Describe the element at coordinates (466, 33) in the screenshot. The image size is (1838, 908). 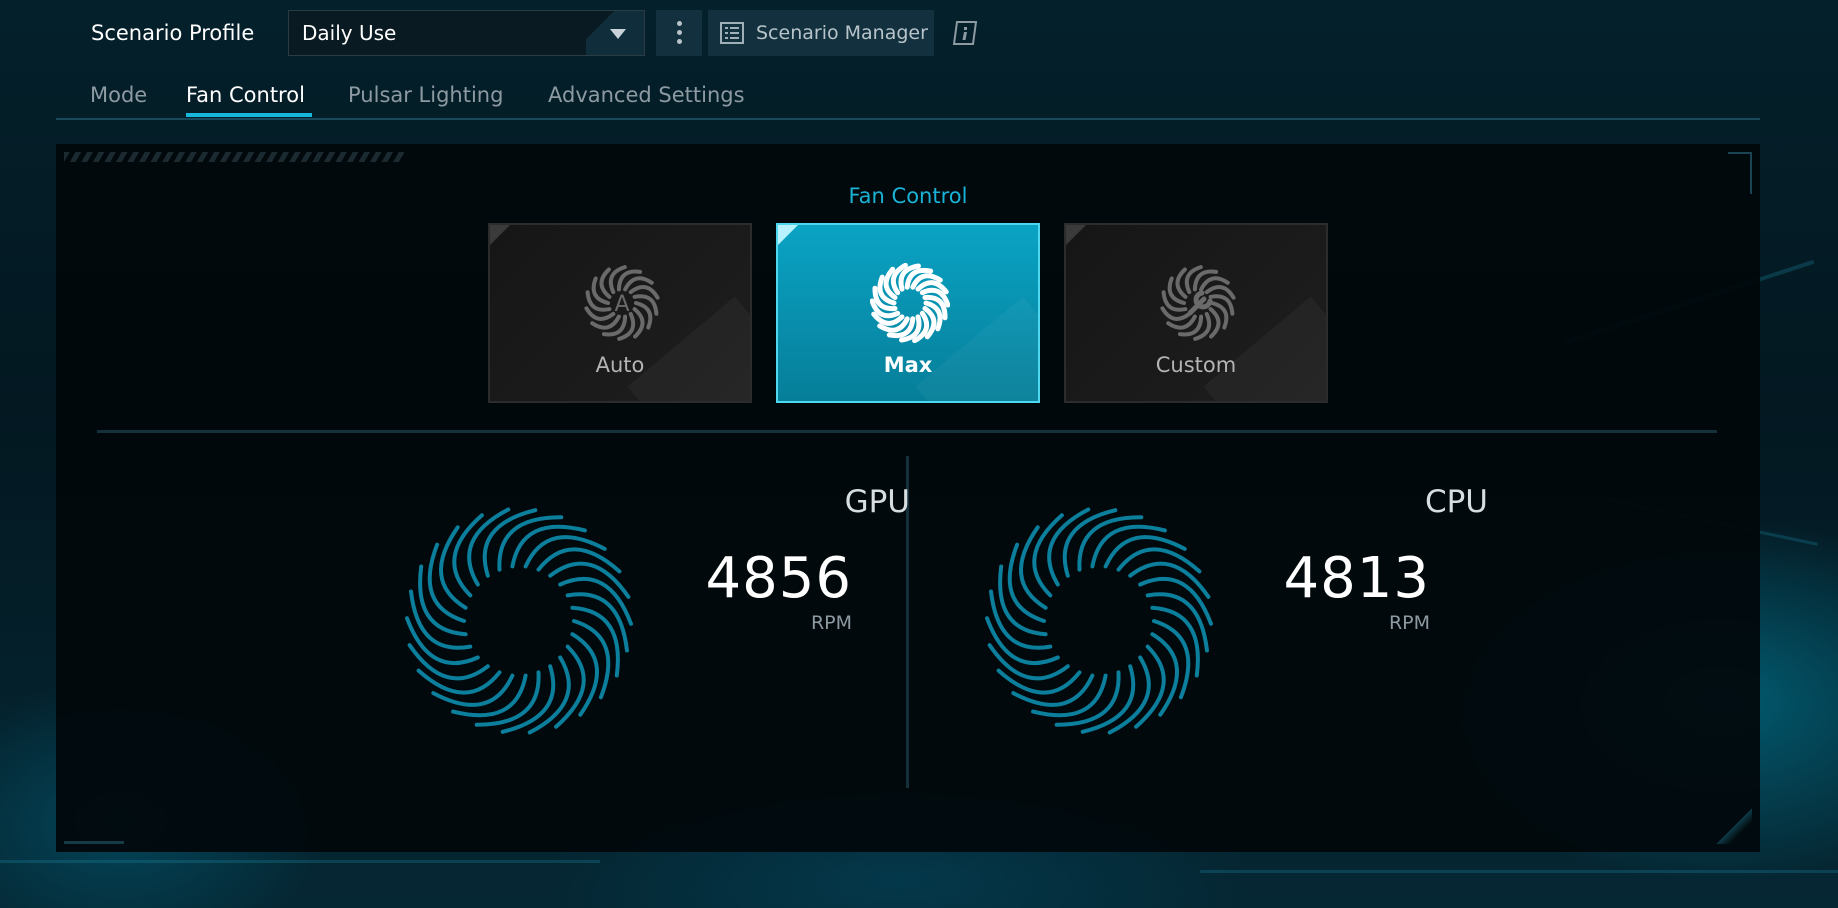
I see `scenario-profile-select: Daily Use` at that location.